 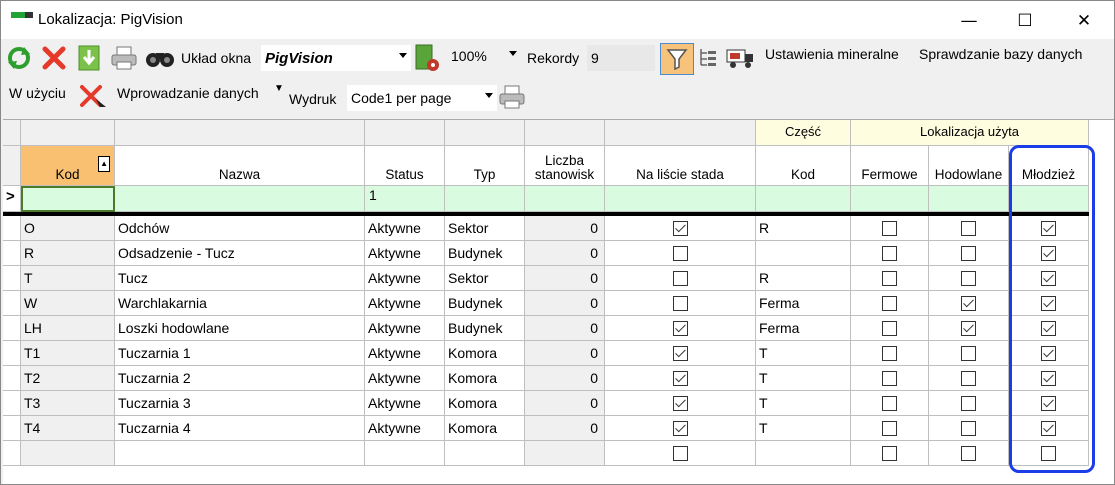 What do you see at coordinates (803, 166) in the screenshot?
I see `column-header-czesc-kod: Kod` at bounding box center [803, 166].